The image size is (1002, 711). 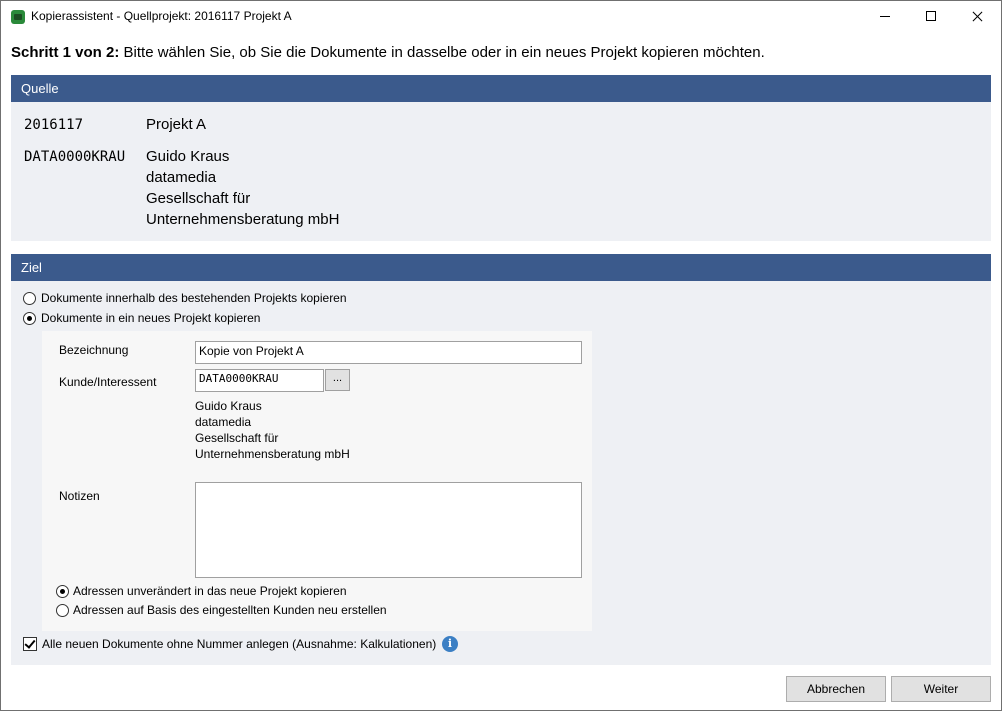 What do you see at coordinates (272, 454) in the screenshot?
I see `kunde-address-line: Unternehmensberatung mbH` at bounding box center [272, 454].